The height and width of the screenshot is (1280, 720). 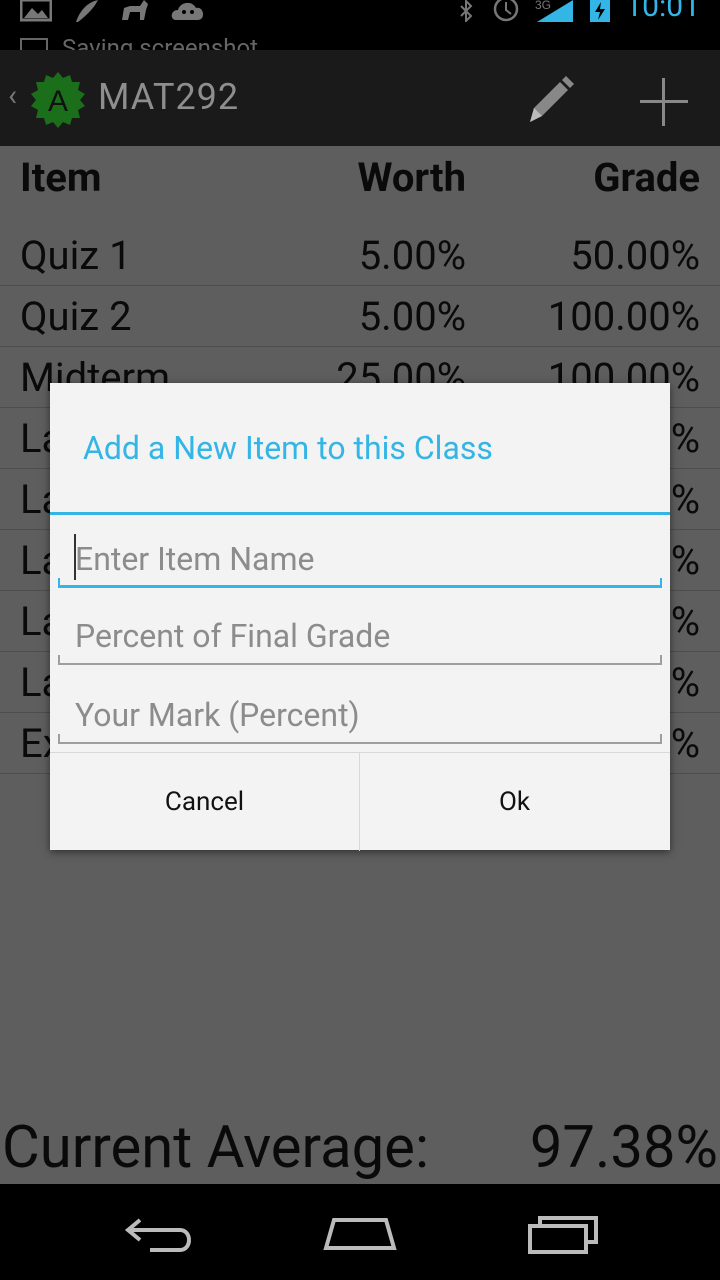 I want to click on current-average-value: 97.38%, so click(x=623, y=1148).